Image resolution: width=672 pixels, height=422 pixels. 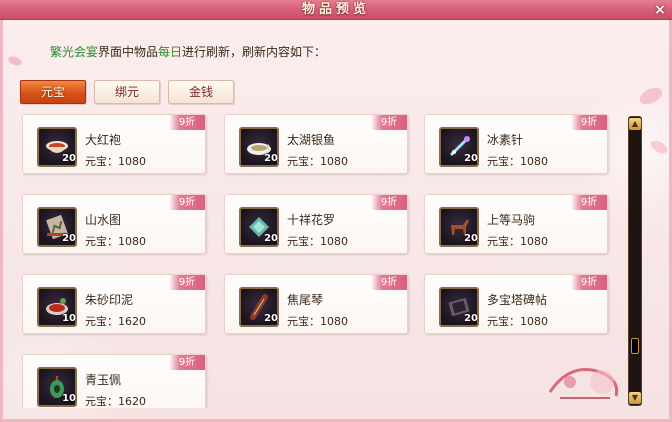 I want to click on item-name: 大红袍, so click(x=103, y=140).